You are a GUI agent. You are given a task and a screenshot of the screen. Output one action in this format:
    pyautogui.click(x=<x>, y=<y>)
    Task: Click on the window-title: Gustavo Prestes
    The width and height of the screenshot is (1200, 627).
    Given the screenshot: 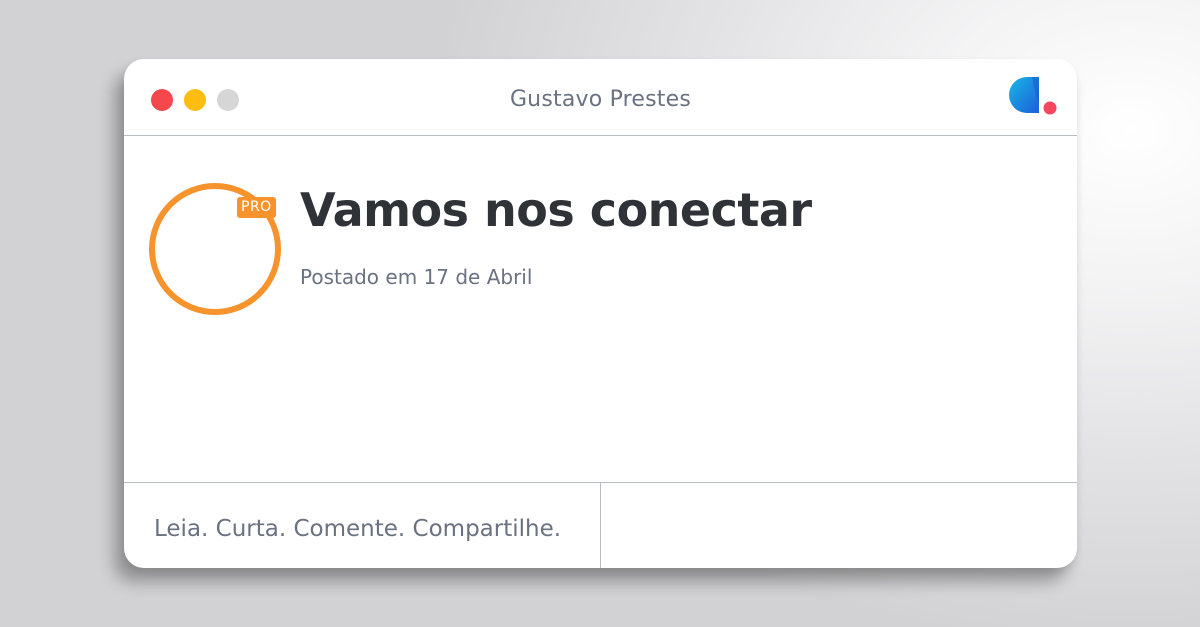 What is the action you would take?
    pyautogui.click(x=600, y=99)
    